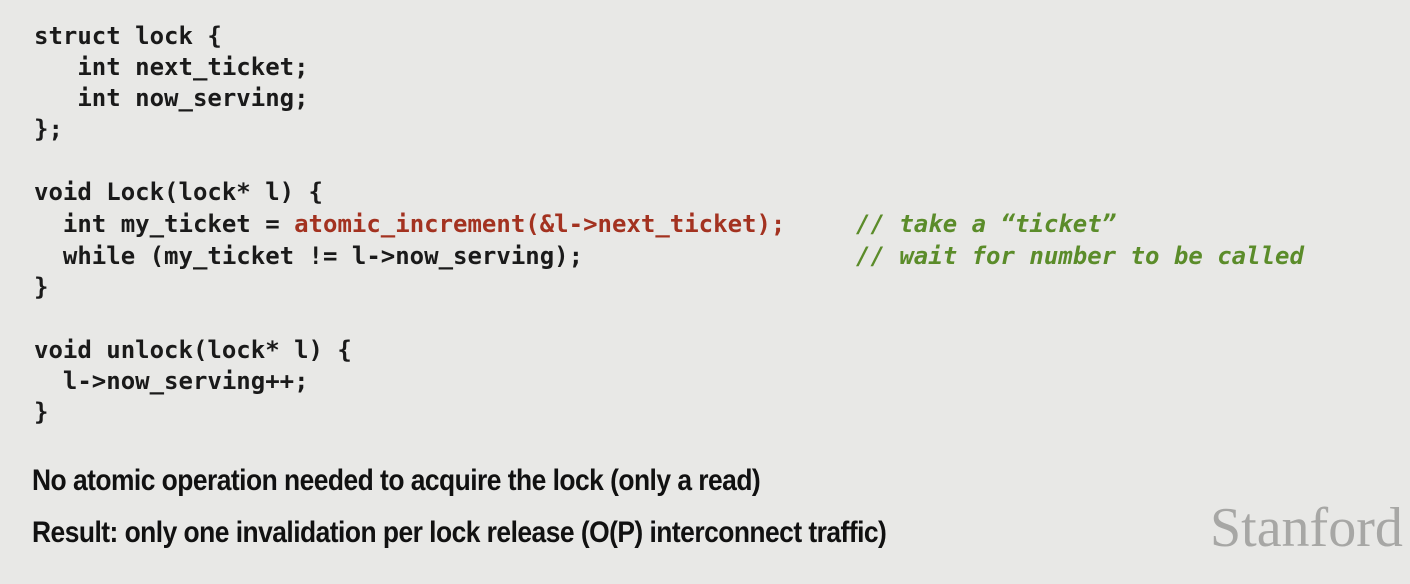 The width and height of the screenshot is (1410, 584). Describe the element at coordinates (171, 381) in the screenshot. I see `code-line-now-serving-increment: l->now_serving++;` at that location.